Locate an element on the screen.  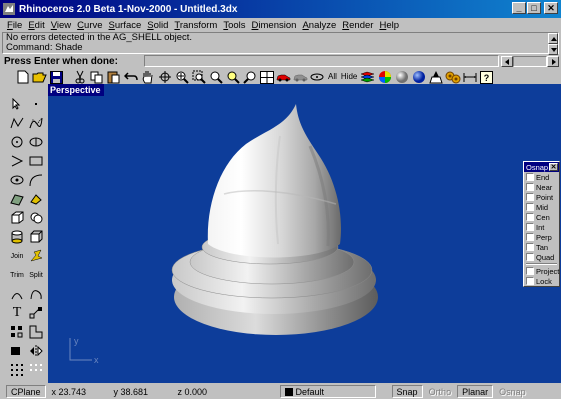
osnap-cen: Cen is located at coordinates (541, 217).